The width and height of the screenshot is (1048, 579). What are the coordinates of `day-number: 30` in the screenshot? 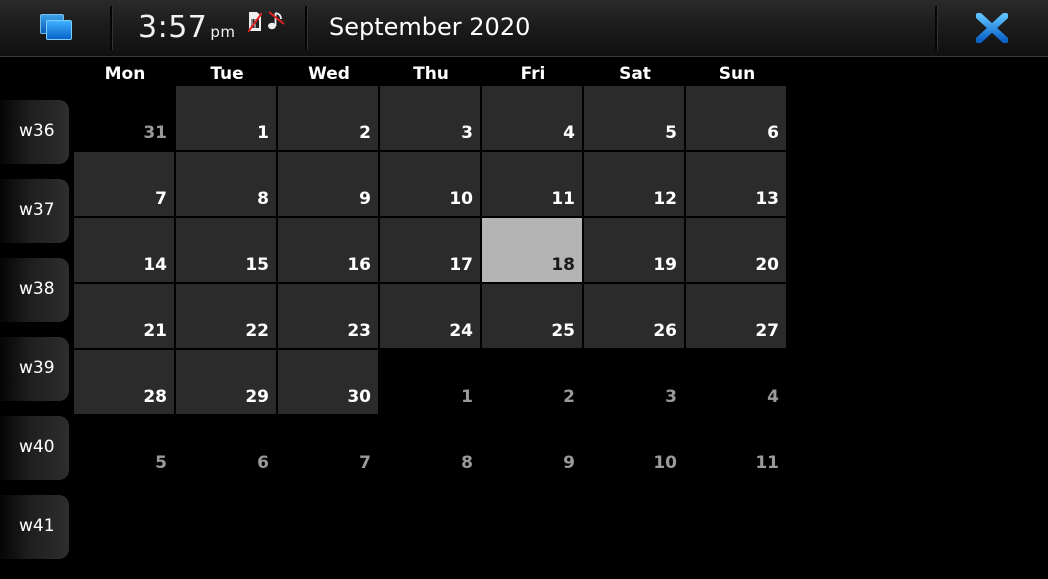 It's located at (359, 397).